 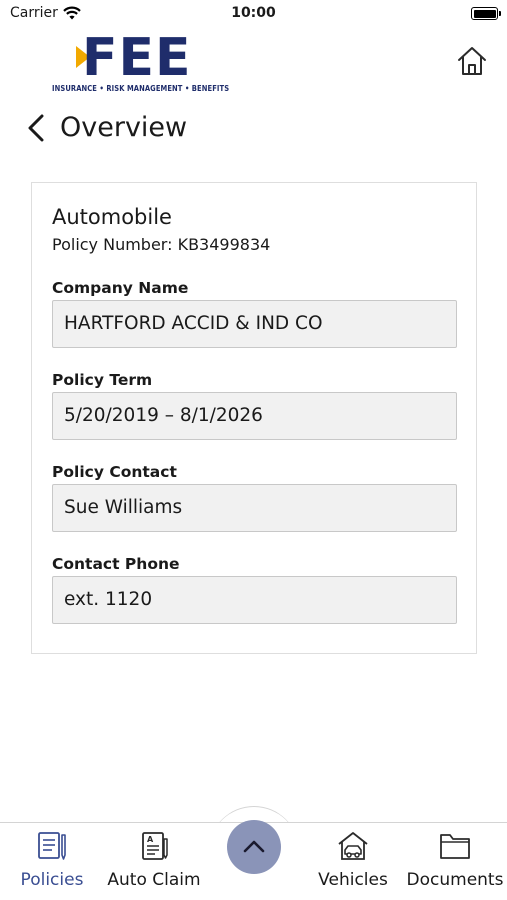 I want to click on tab-documents-label: Documents, so click(x=455, y=880).